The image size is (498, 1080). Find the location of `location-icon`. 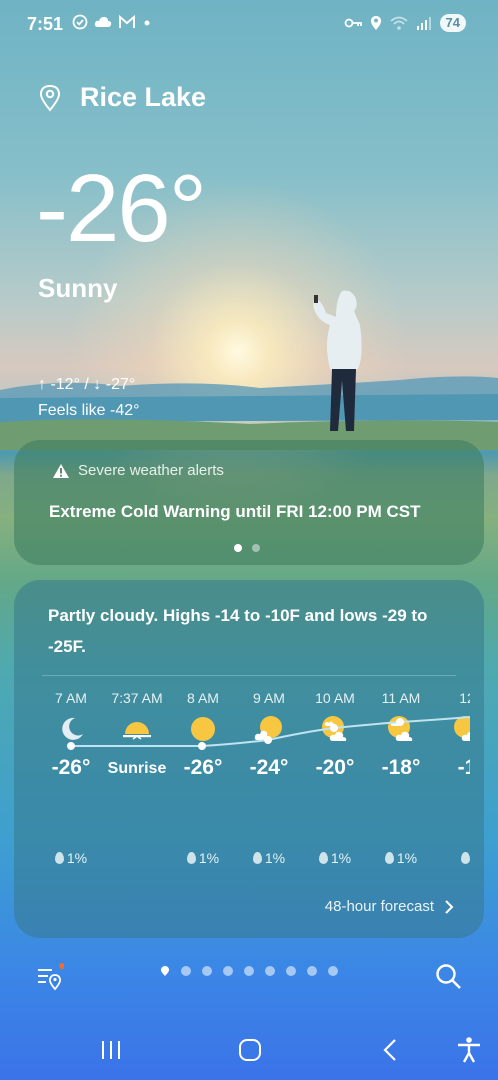

location-icon is located at coordinates (375, 23).